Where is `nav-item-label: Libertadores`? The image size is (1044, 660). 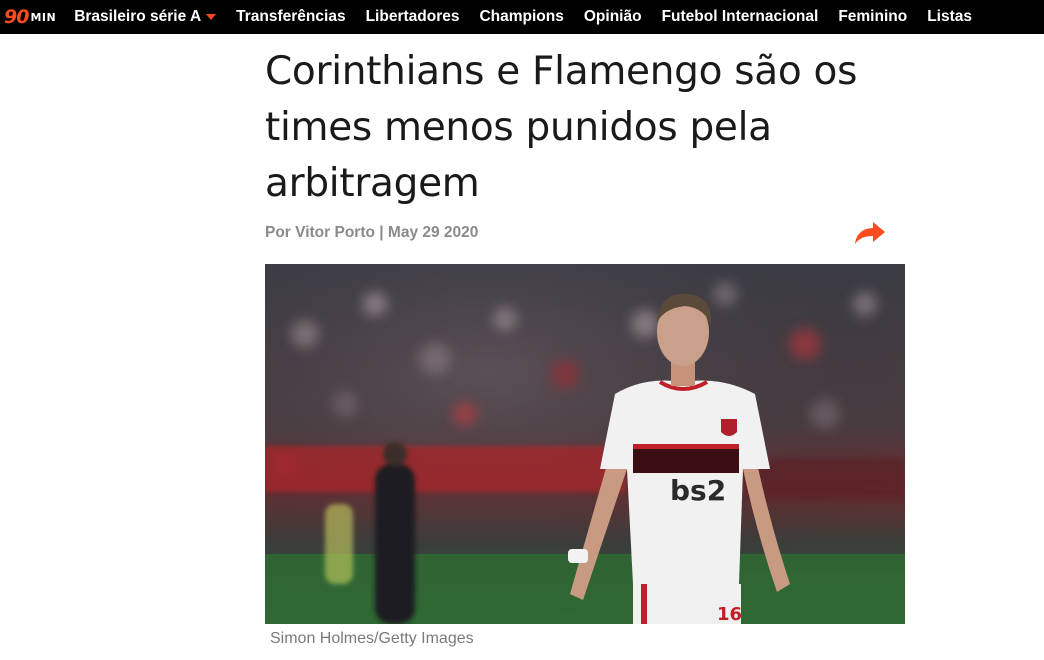 nav-item-label: Libertadores is located at coordinates (412, 16).